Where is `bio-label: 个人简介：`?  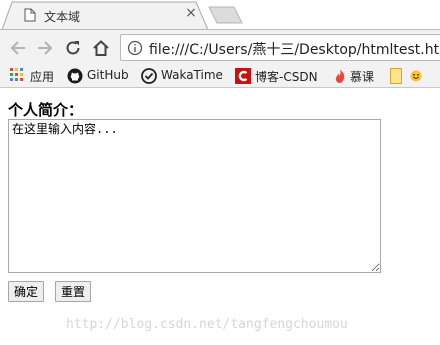 bio-label: 个人简介： is located at coordinates (46, 110).